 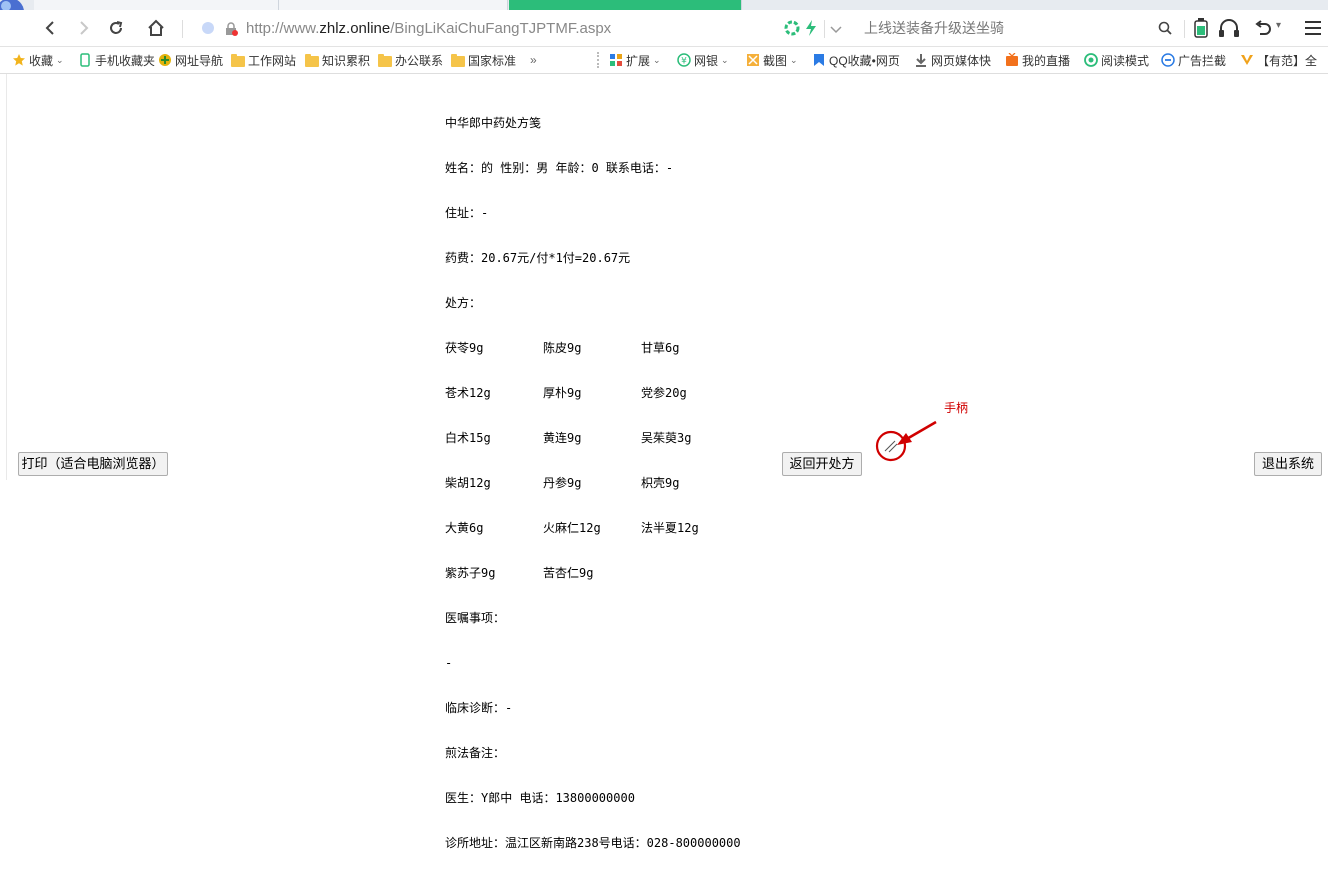 I want to click on resize-handle-icon, so click(x=891, y=446).